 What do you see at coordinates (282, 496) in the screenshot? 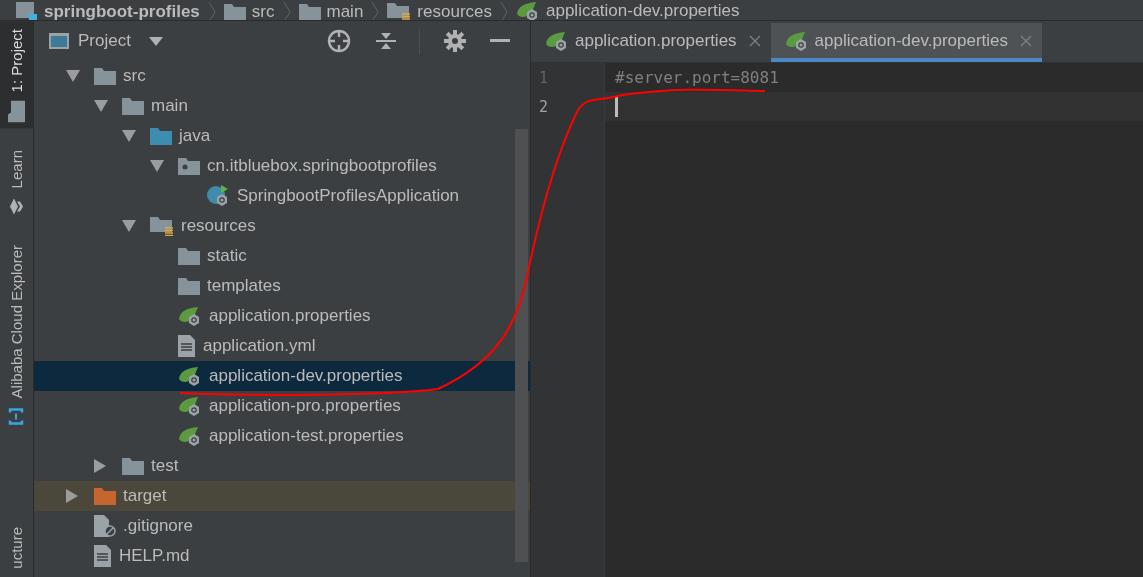
I see `tree-item: target` at bounding box center [282, 496].